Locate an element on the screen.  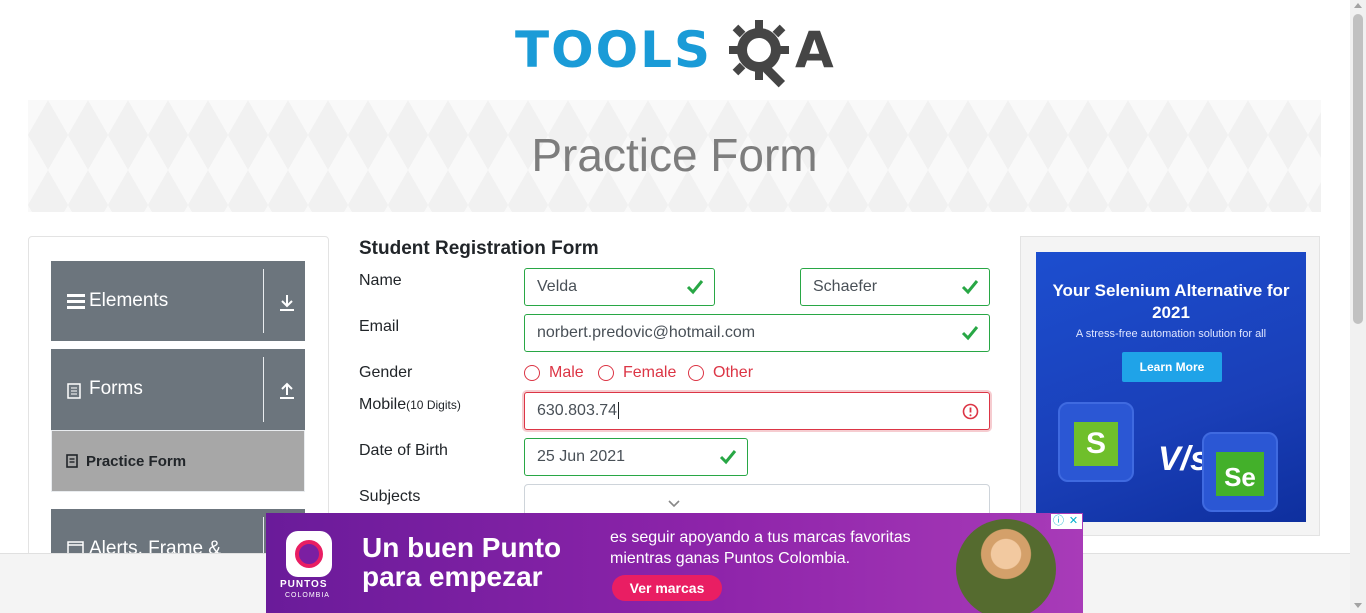
ad-desc-line2: mientras ganas Puntos Colombia. is located at coordinates (730, 558).